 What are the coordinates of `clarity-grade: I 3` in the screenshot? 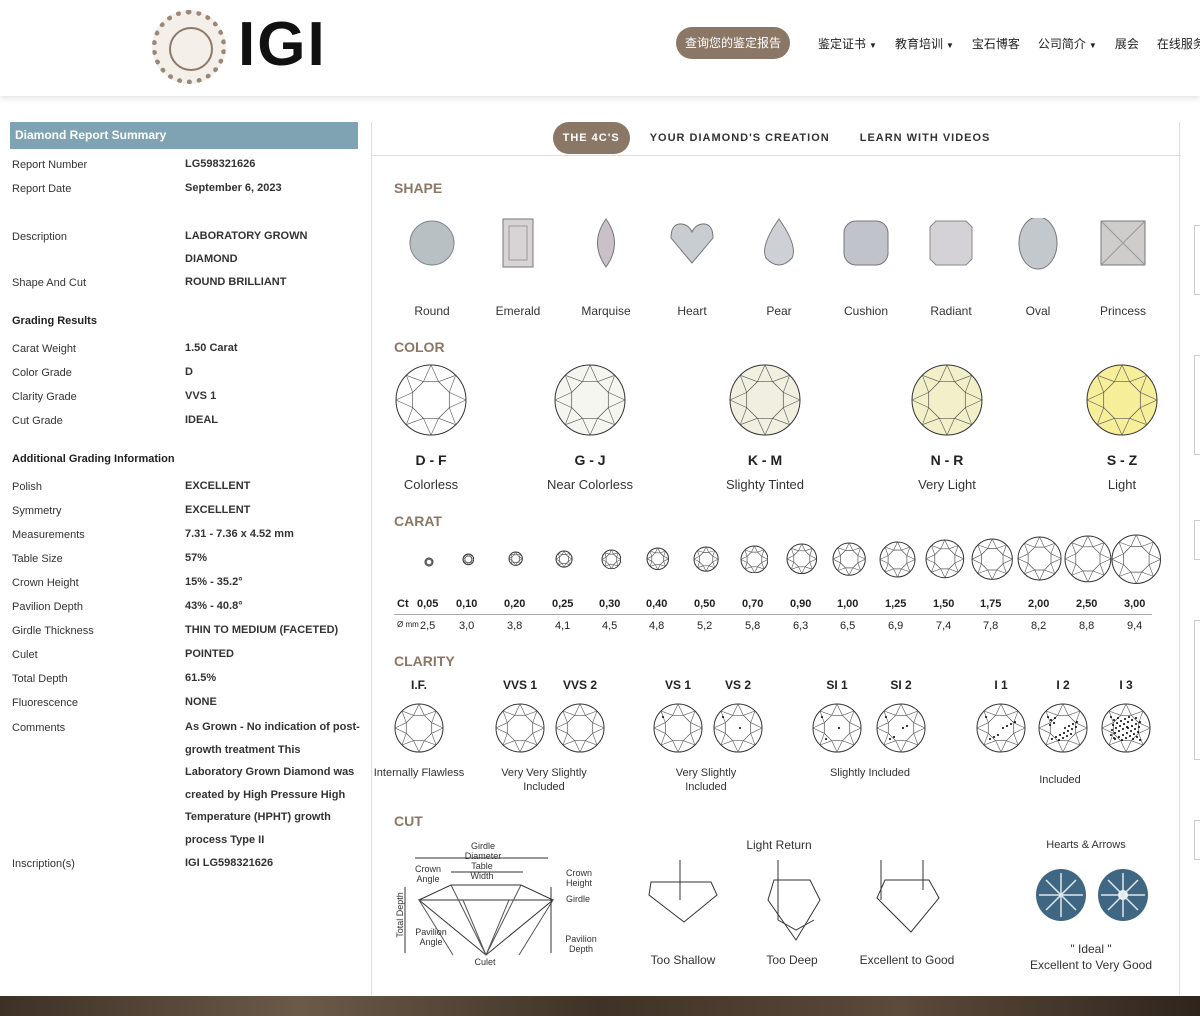 It's located at (1126, 685).